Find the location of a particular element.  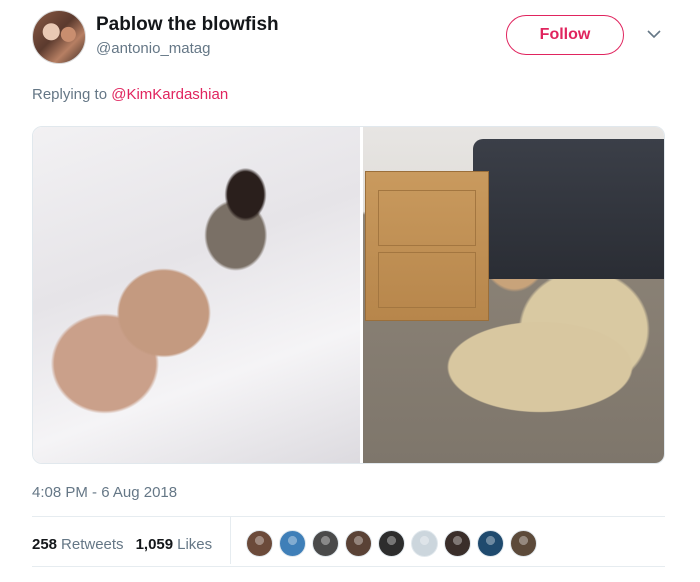

likes-count: 1,059 is located at coordinates (154, 544).